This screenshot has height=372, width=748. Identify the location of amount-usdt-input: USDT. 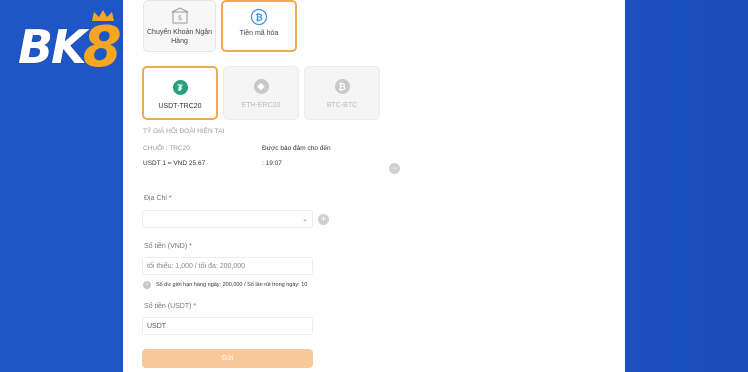
(227, 326).